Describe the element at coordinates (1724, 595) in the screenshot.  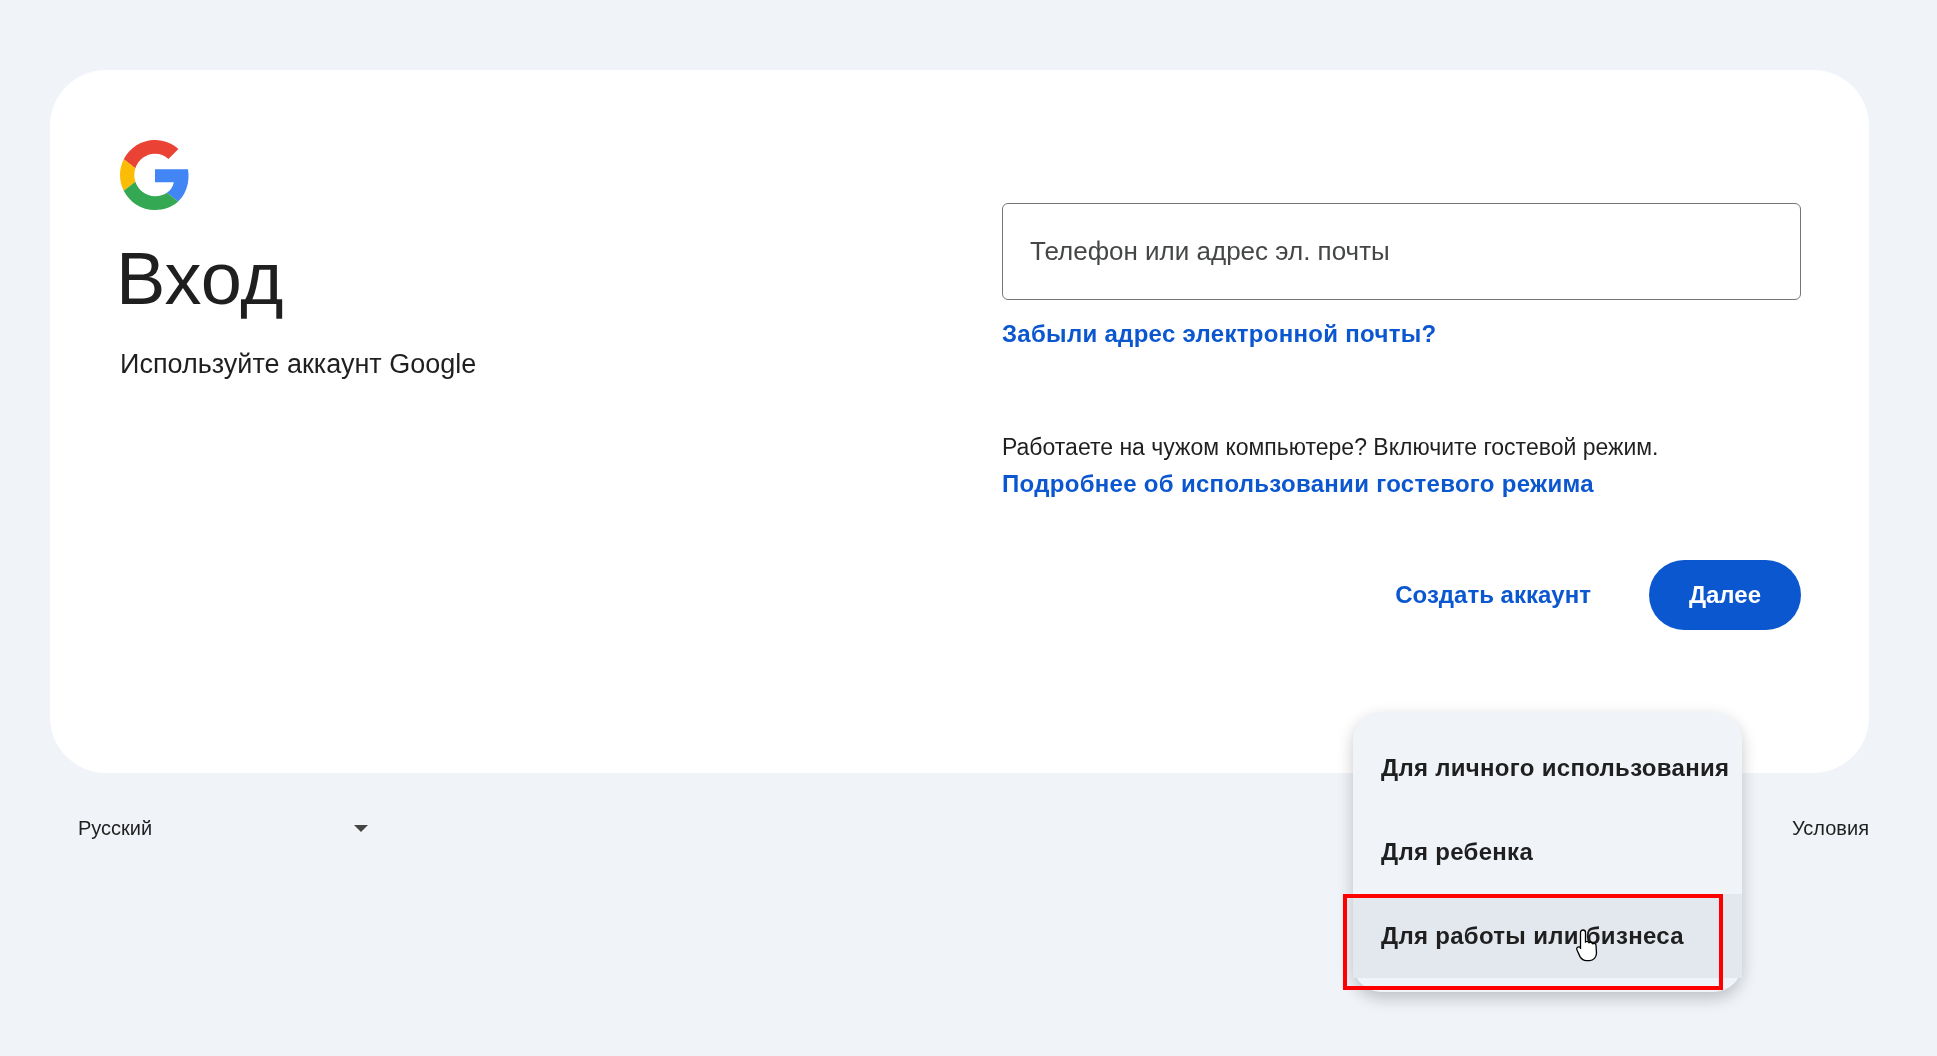
I see `next-button: Далее` at that location.